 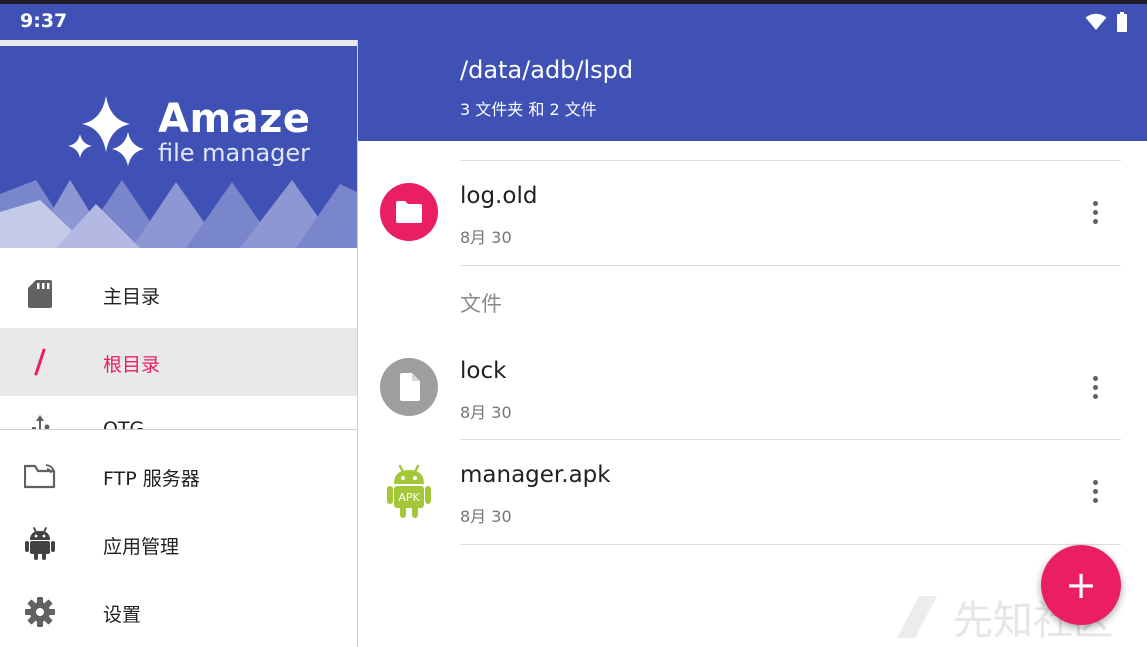 What do you see at coordinates (547, 70) in the screenshot?
I see `current-path: /data/adb/lspd` at bounding box center [547, 70].